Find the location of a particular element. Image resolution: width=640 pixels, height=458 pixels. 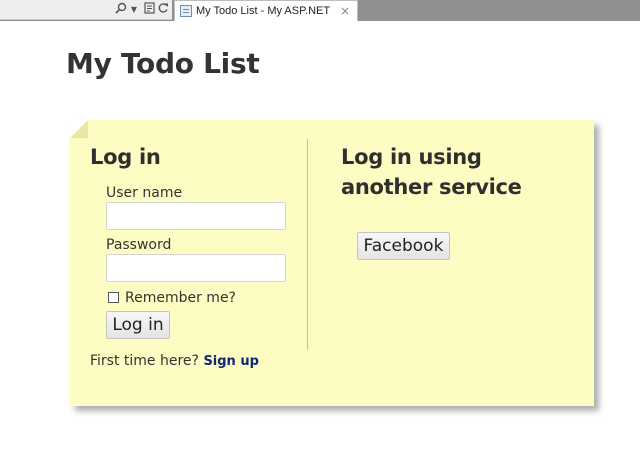

browser-chrome: ▼ My Todo List - My ASP.NET... × is located at coordinates (320, 10).